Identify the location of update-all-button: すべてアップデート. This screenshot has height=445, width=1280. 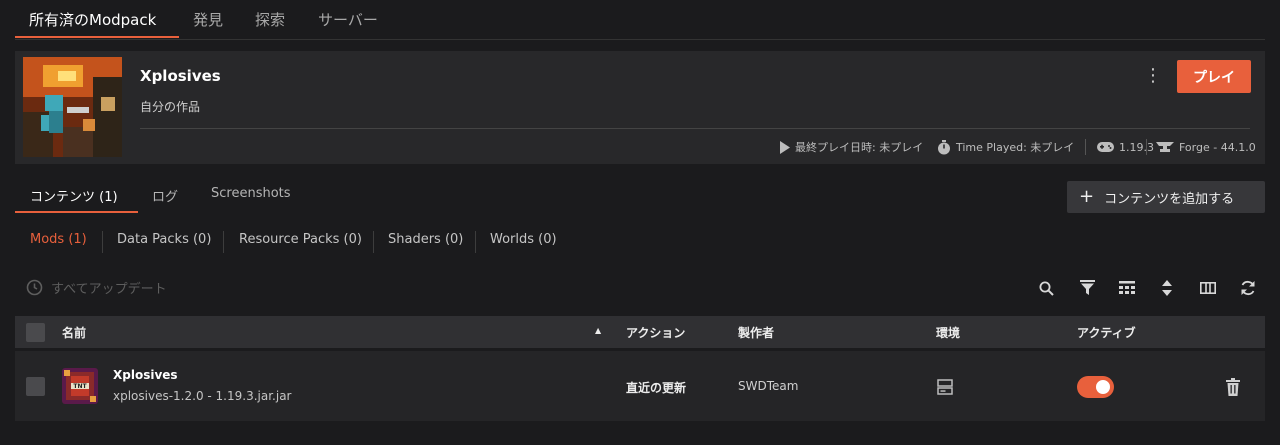
(96, 287).